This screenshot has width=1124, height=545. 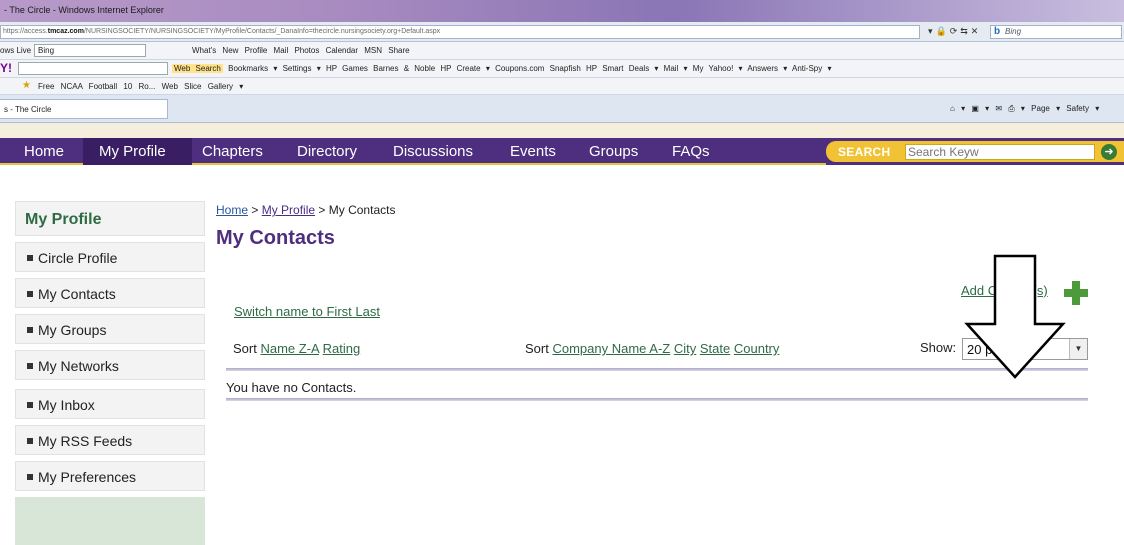 What do you see at coordinates (1109, 152) in the screenshot?
I see `search-go-icon: ➜` at bounding box center [1109, 152].